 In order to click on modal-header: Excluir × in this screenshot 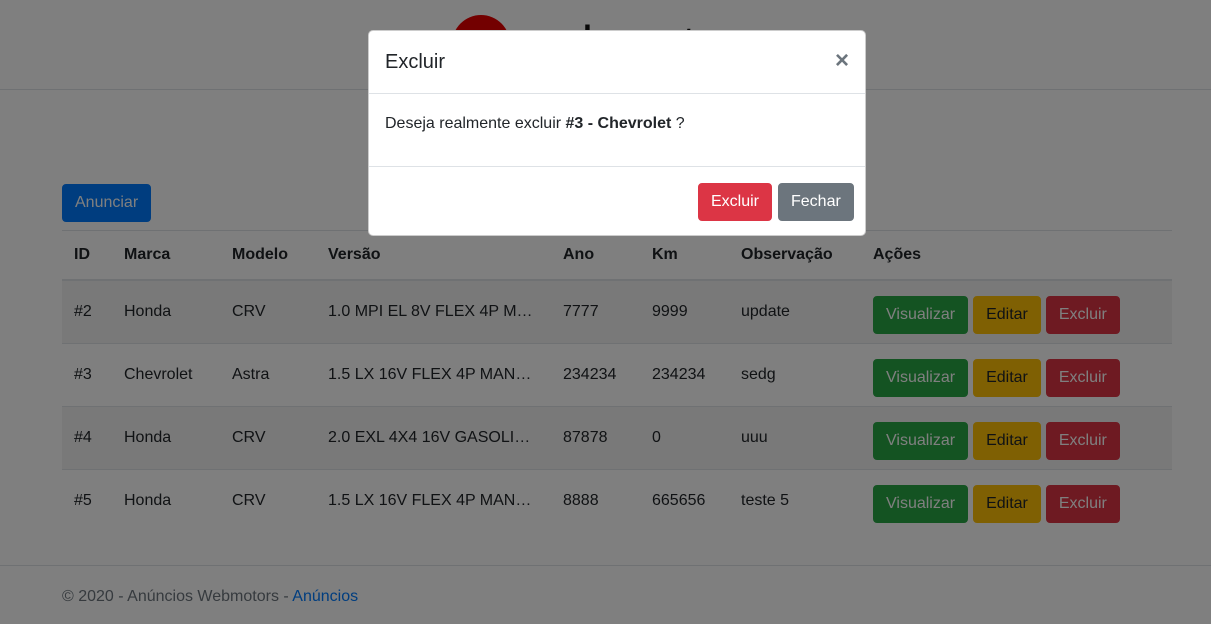, I will do `click(617, 62)`.